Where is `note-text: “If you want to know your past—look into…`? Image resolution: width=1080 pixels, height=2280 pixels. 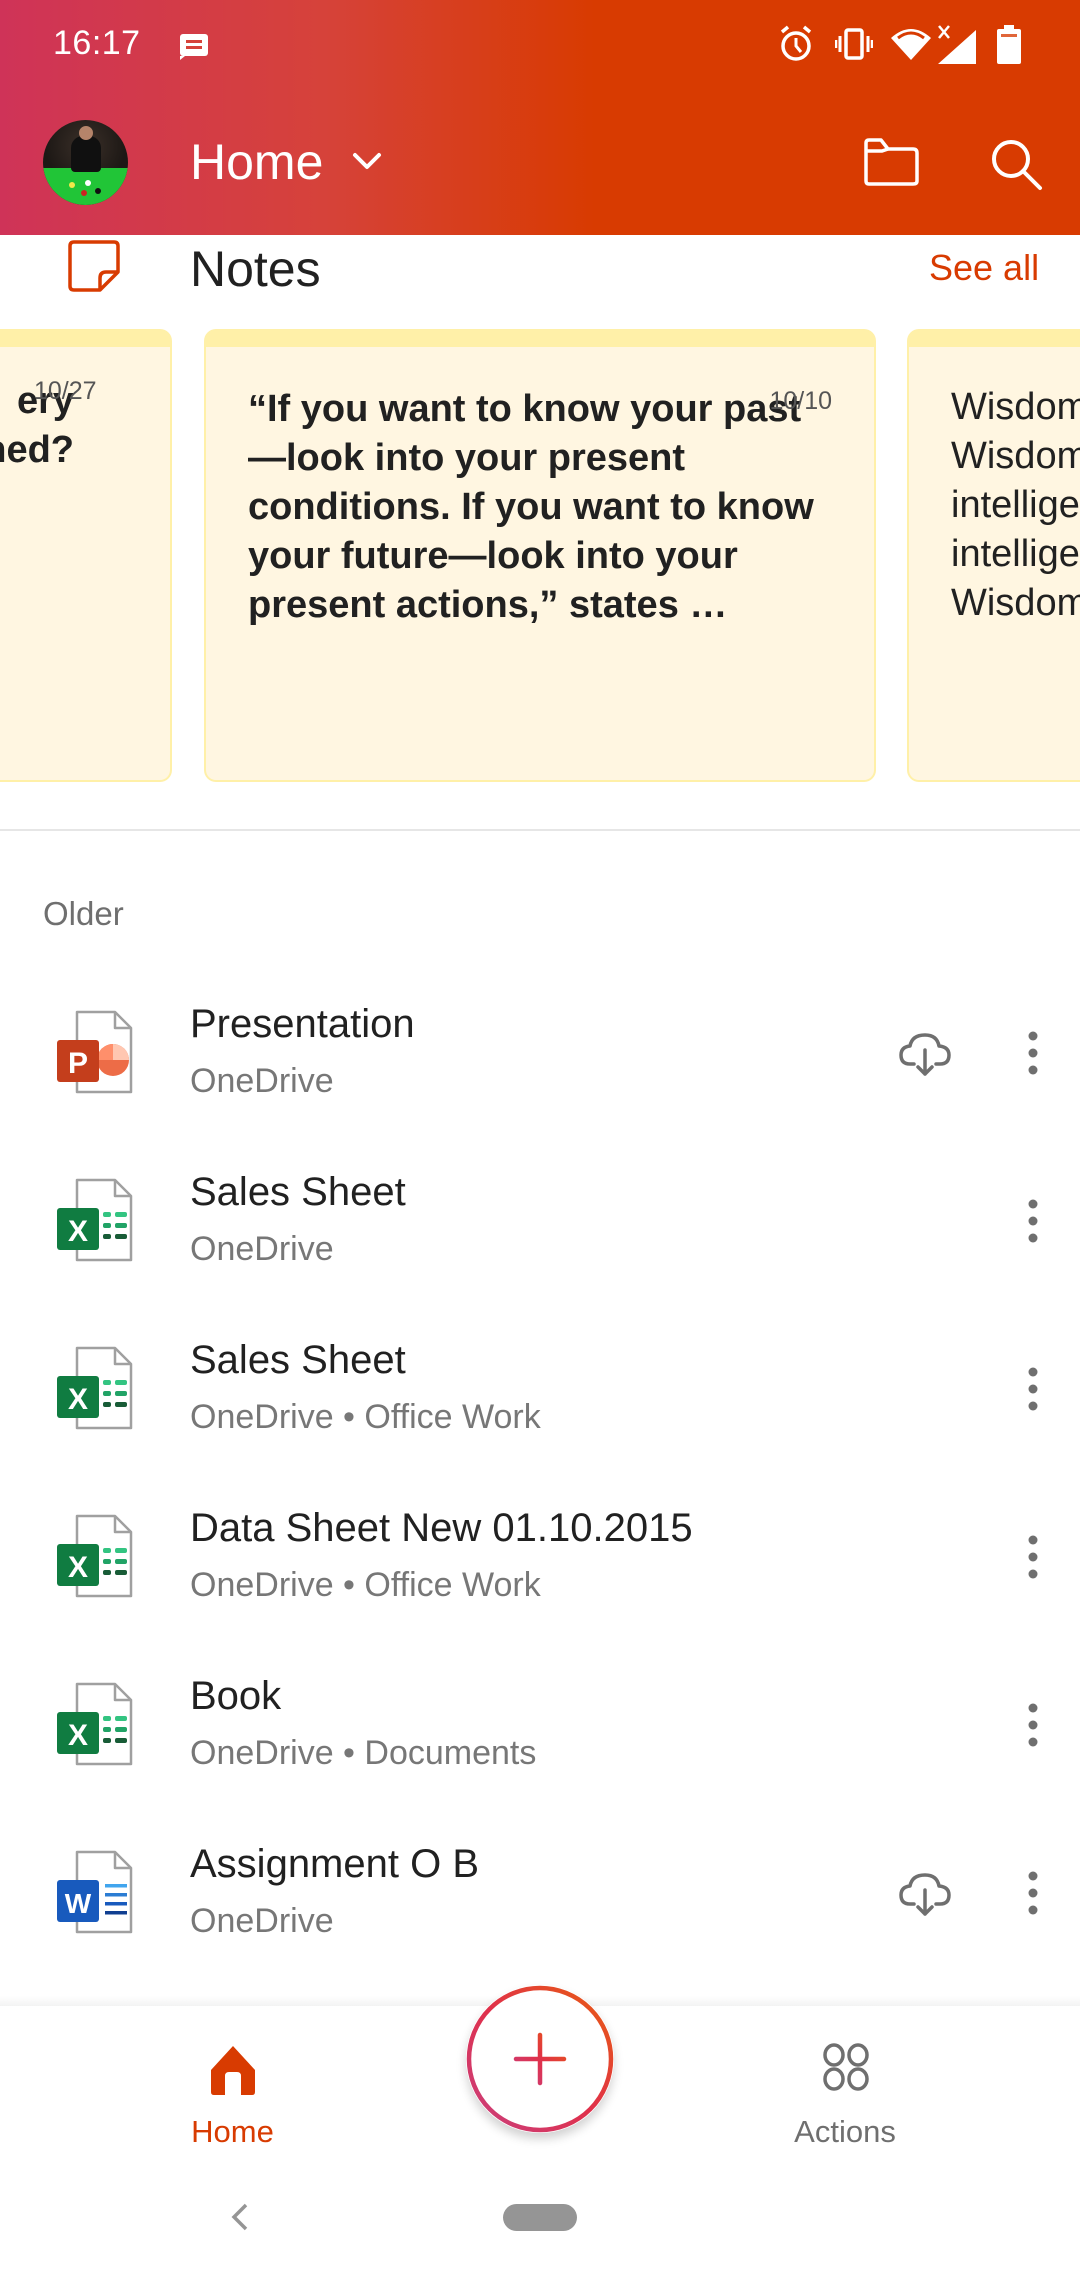
note-text: “If you want to know your past—look into… is located at coordinates (531, 507).